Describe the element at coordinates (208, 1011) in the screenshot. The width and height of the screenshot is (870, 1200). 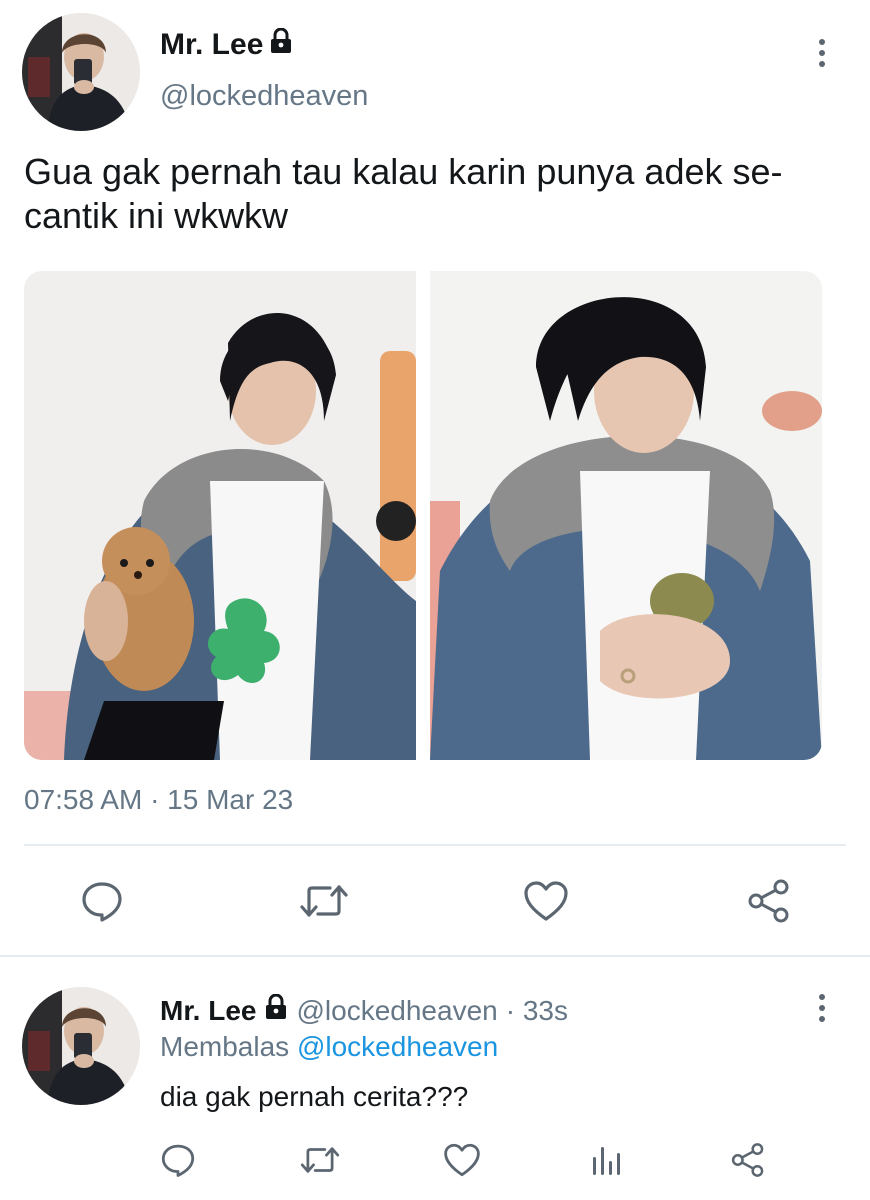
I see `reply-author-name: Mr. Lee` at that location.